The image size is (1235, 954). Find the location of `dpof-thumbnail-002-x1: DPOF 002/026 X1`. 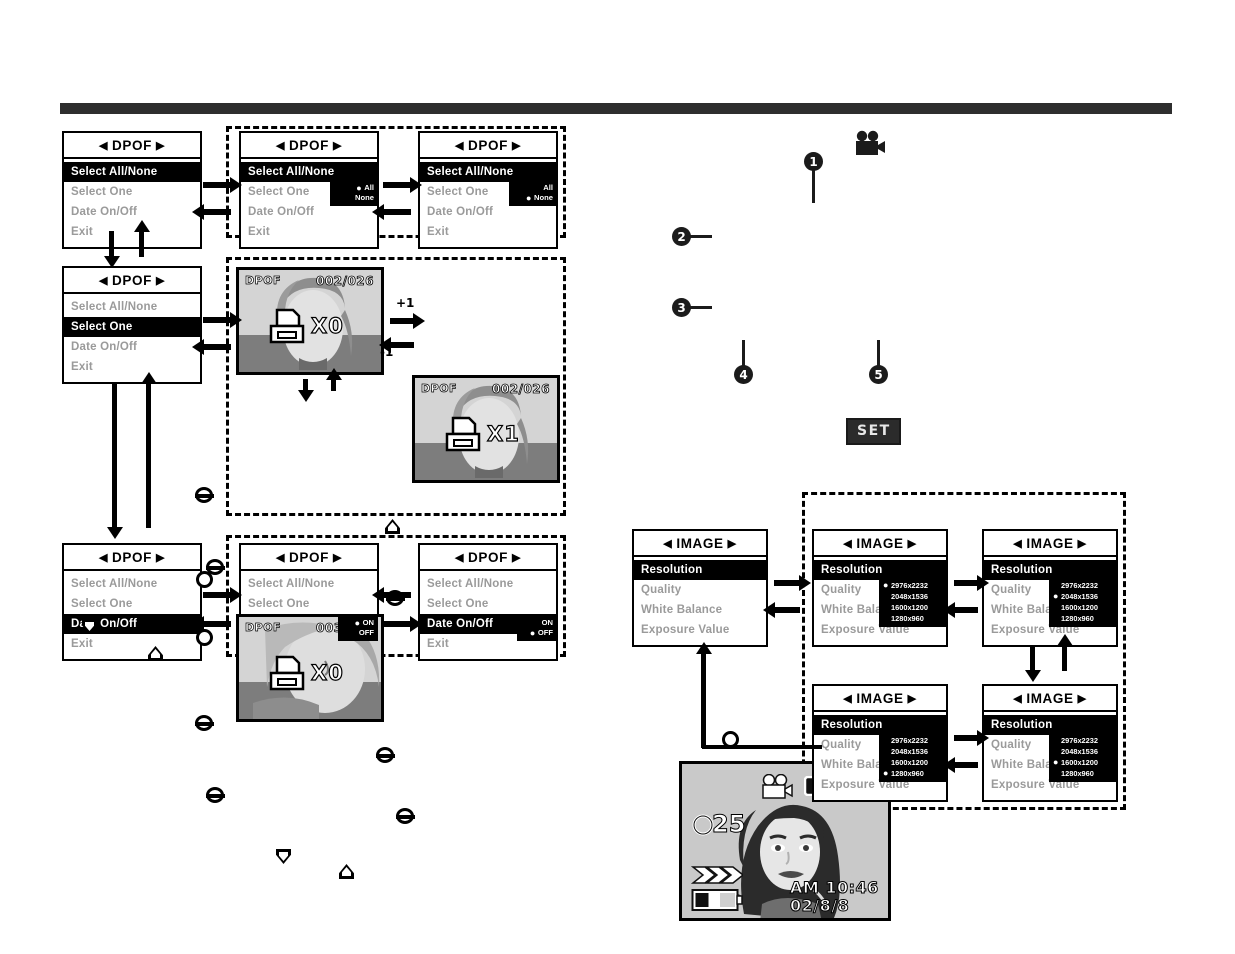

dpof-thumbnail-002-x1: DPOF 002/026 X1 is located at coordinates (486, 429).